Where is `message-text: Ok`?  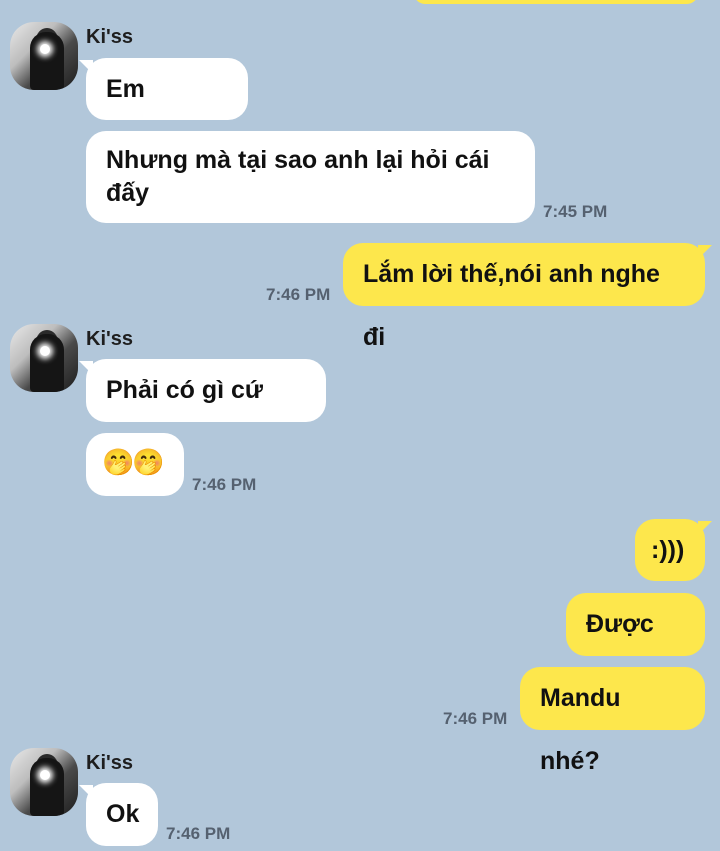 message-text: Ok is located at coordinates (123, 814).